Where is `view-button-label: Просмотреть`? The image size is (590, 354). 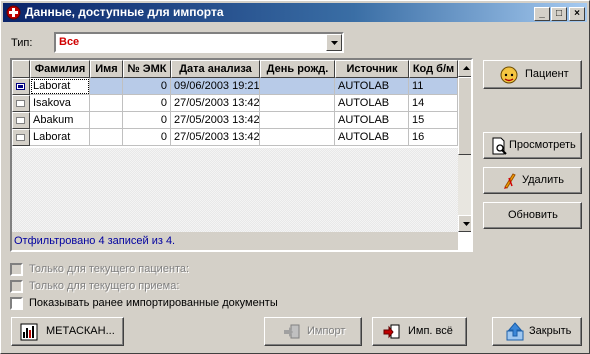
view-button-label: Просмотреть is located at coordinates (542, 145).